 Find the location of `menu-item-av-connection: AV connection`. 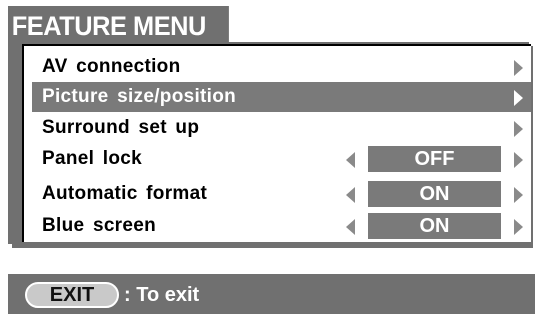

menu-item-av-connection: AV connection is located at coordinates (281, 67).